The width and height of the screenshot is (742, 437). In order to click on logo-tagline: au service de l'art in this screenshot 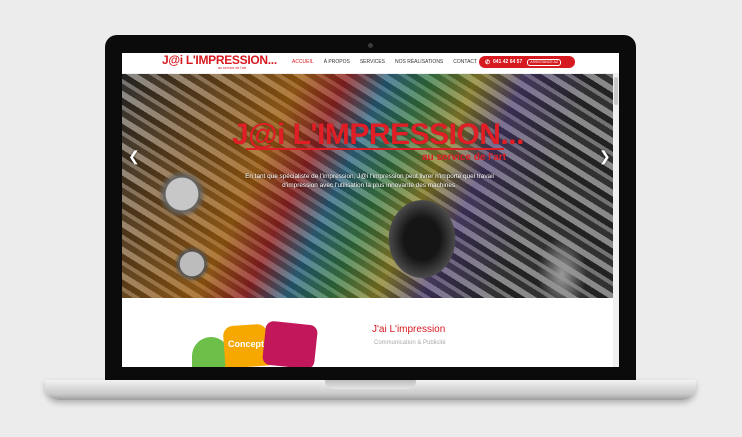, I will do `click(232, 68)`.